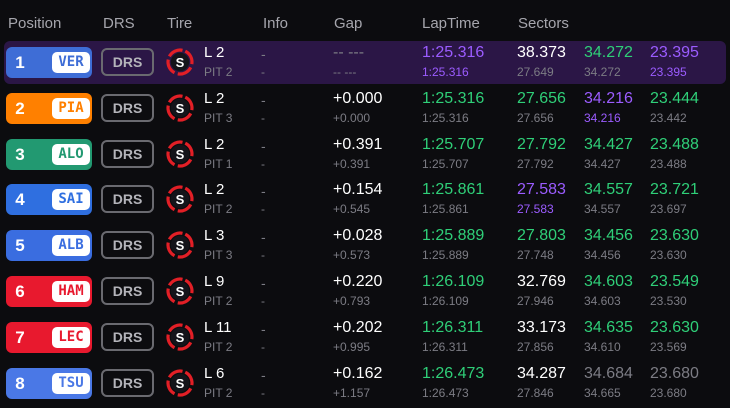 Image resolution: width=730 pixels, height=408 pixels. I want to click on sector-1-best: 27.649, so click(535, 72).